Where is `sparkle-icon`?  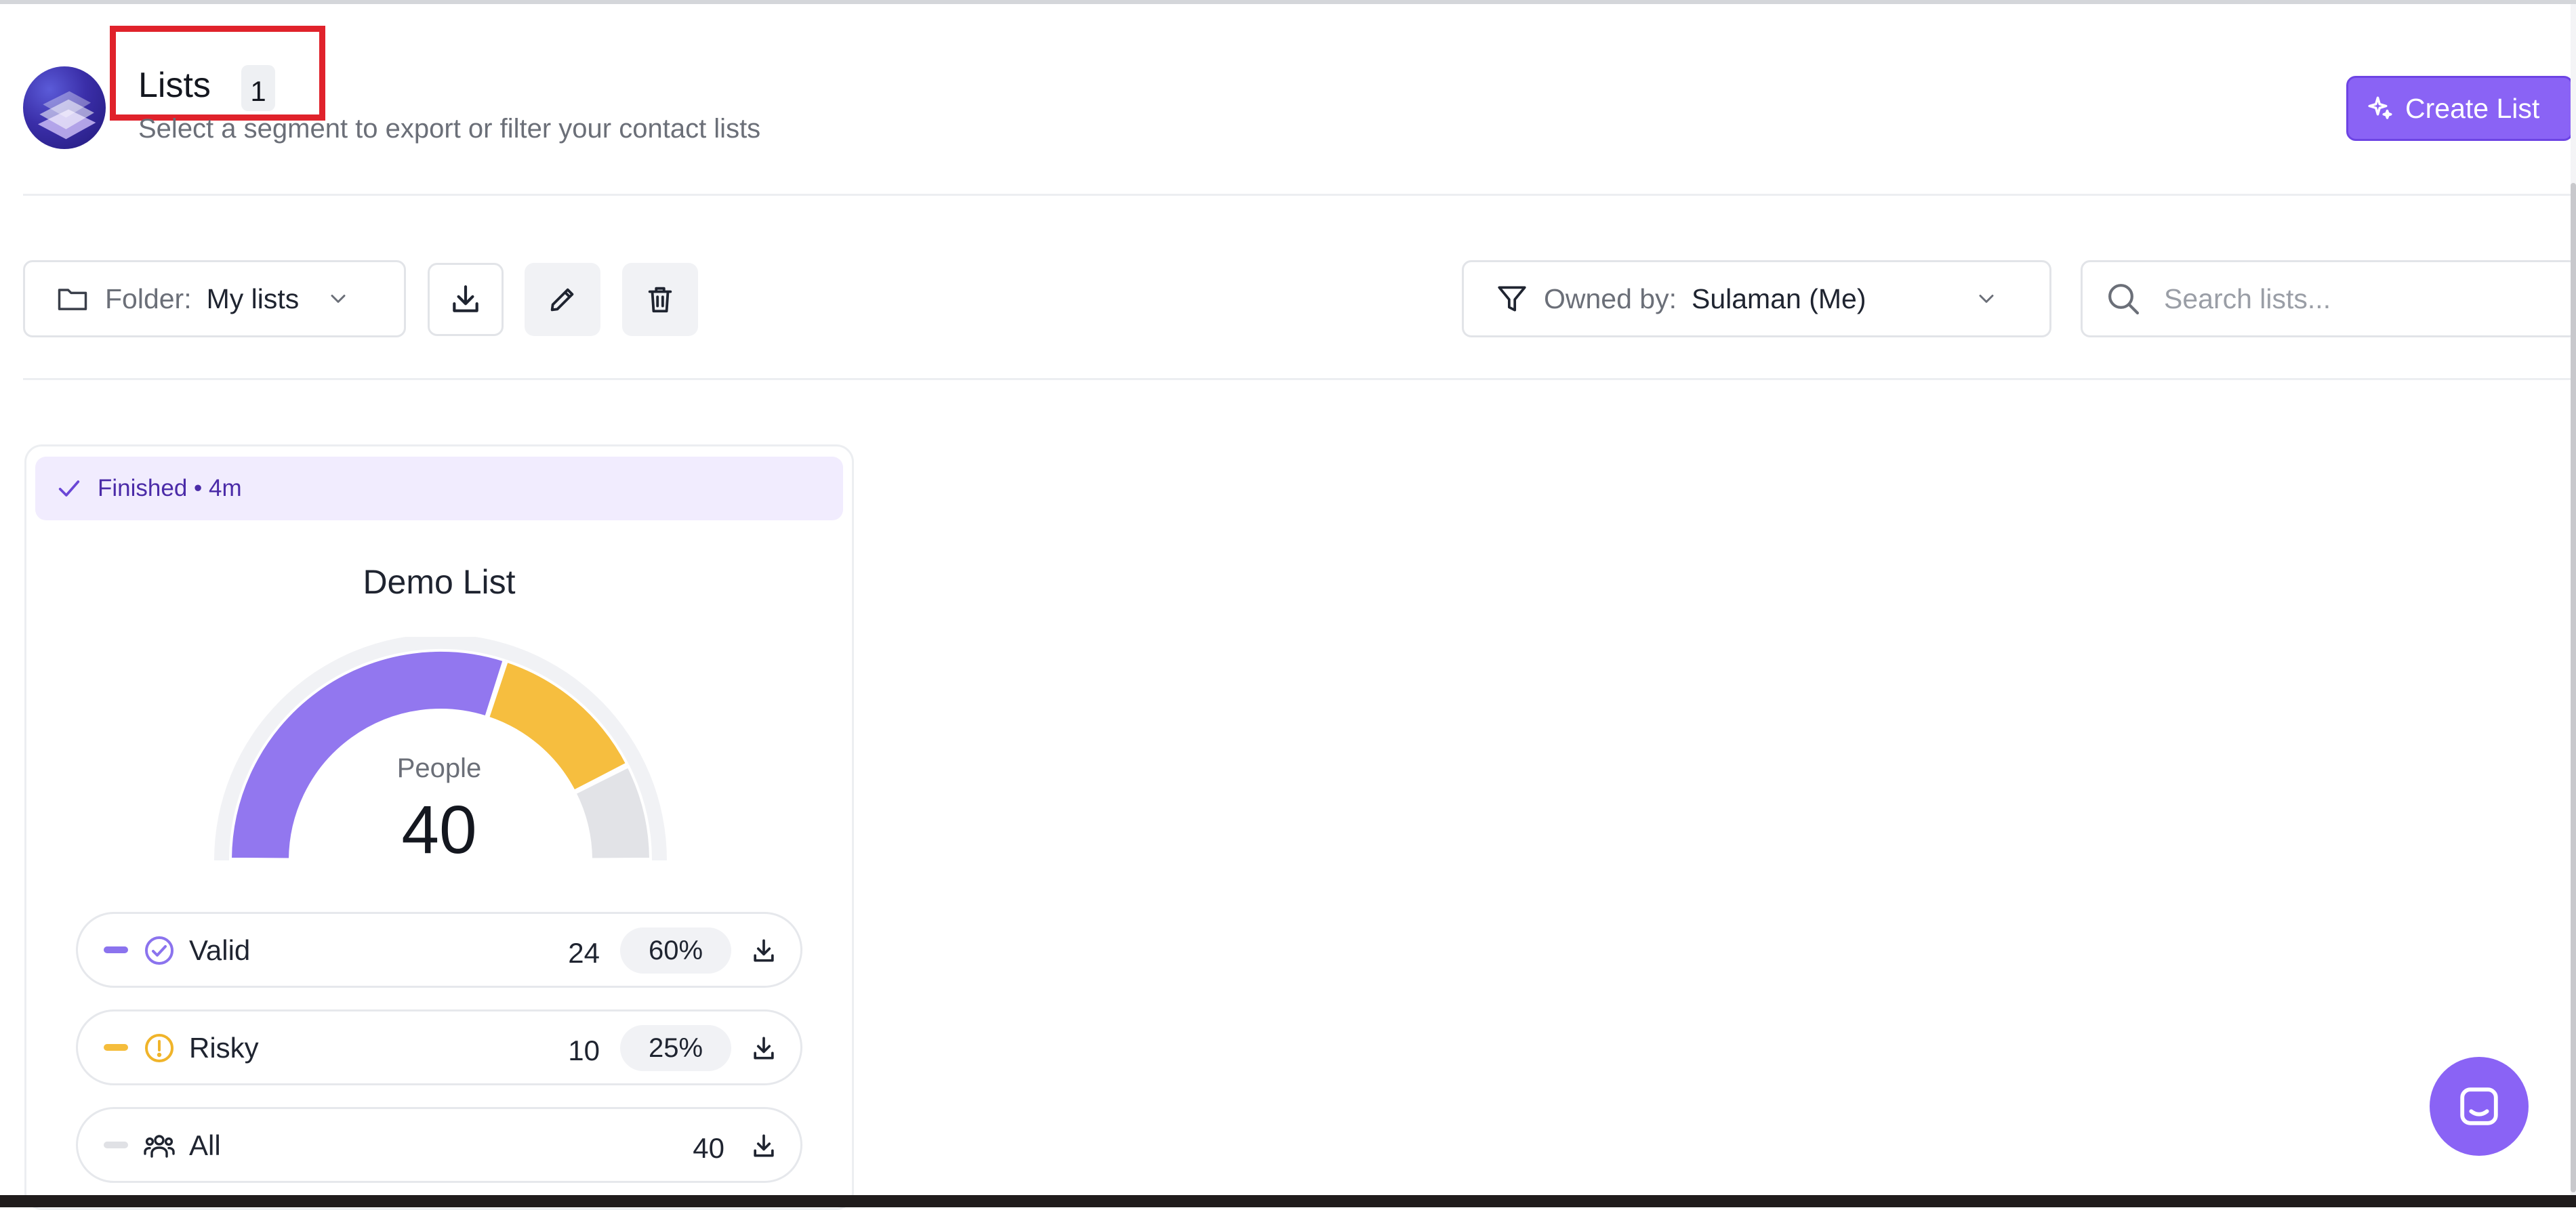
sparkle-icon is located at coordinates (2380, 107).